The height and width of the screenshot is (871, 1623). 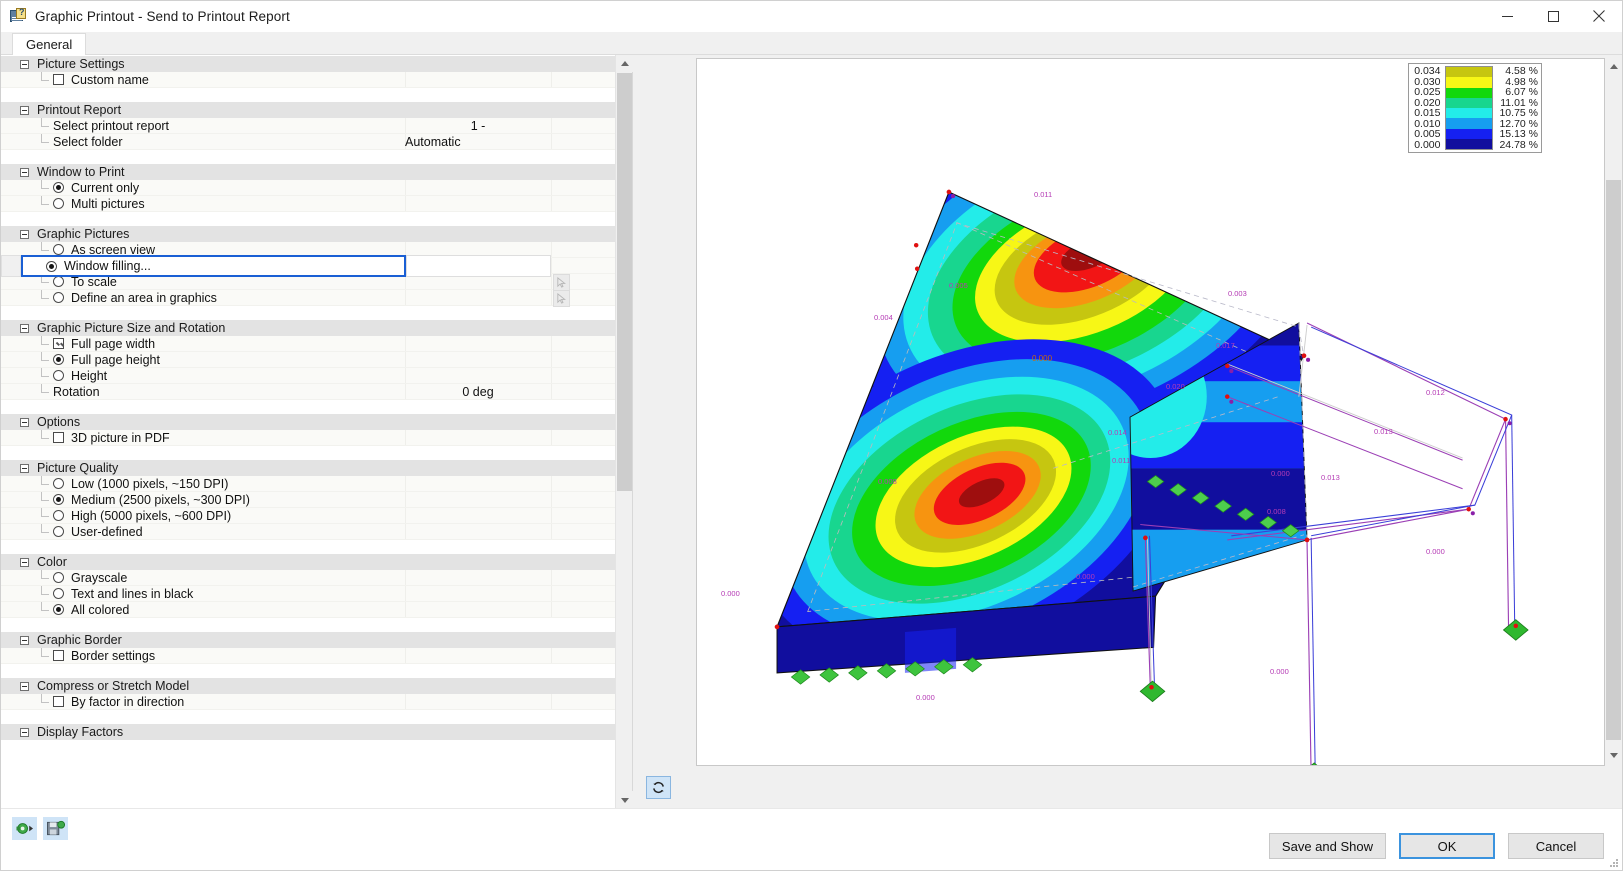 What do you see at coordinates (1556, 846) in the screenshot?
I see `cancel-button: Cancel` at bounding box center [1556, 846].